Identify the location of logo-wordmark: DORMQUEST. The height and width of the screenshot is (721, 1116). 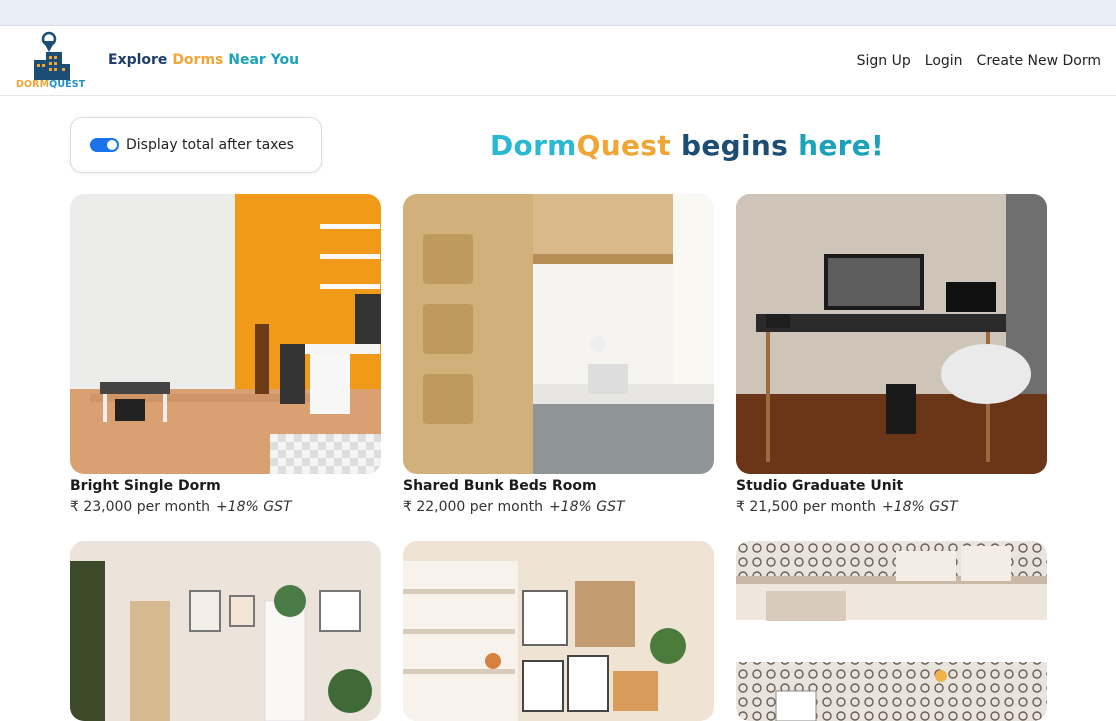
(50, 84).